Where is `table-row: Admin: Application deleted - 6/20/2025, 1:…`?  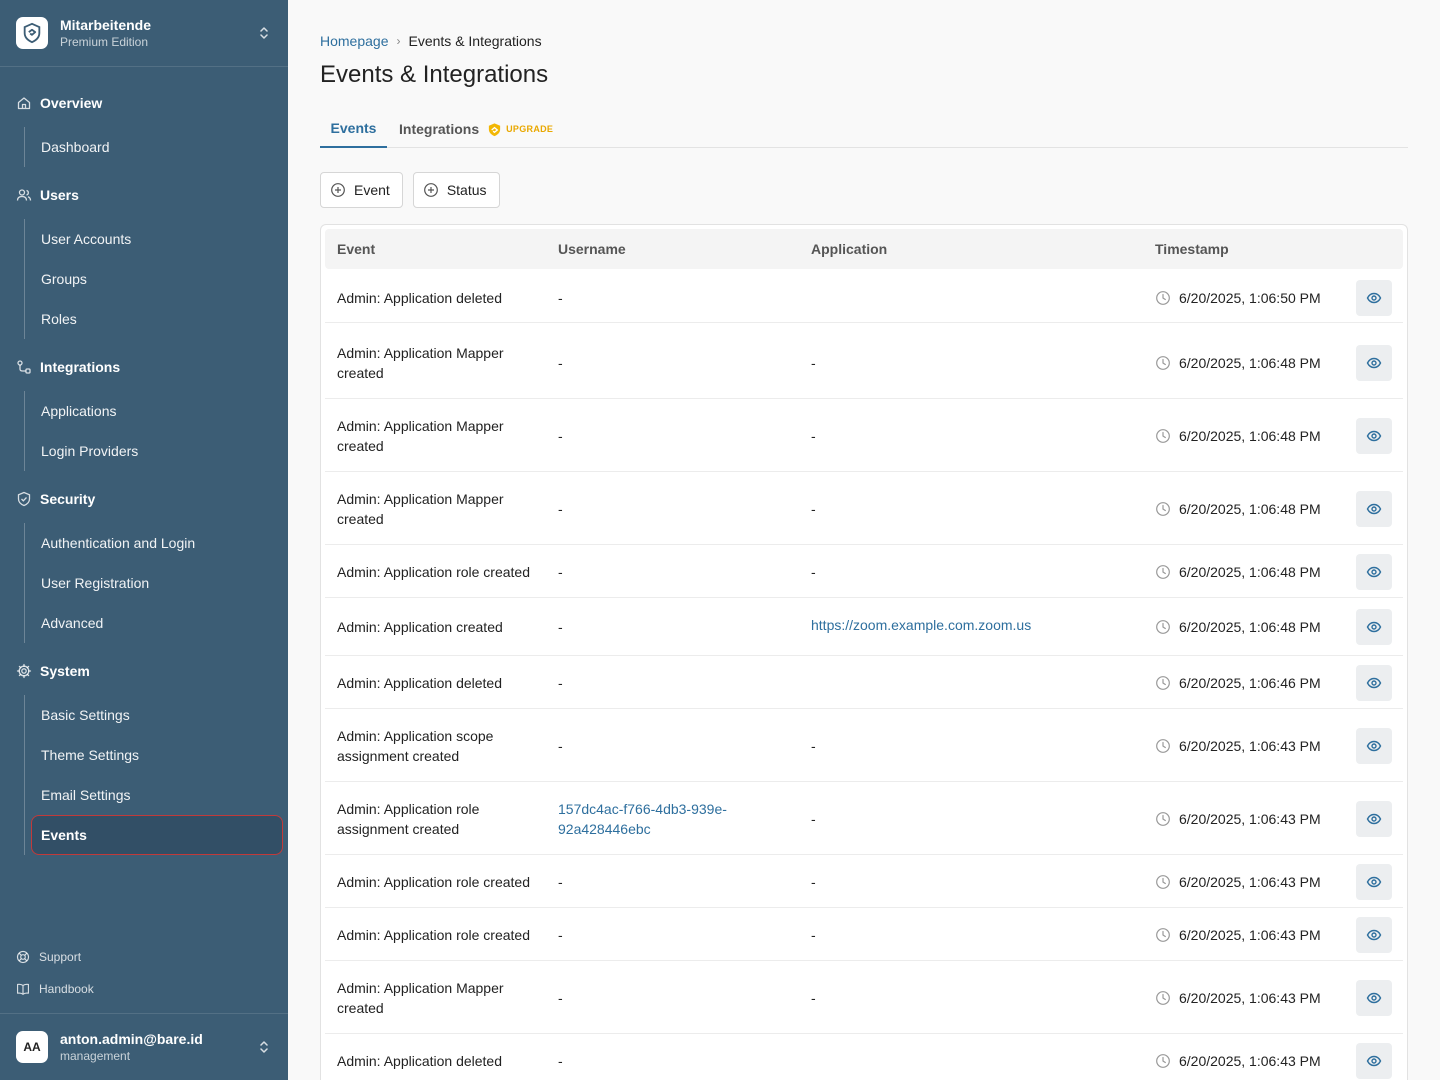
table-row: Admin: Application deleted - 6/20/2025, 1:… is located at coordinates (864, 683).